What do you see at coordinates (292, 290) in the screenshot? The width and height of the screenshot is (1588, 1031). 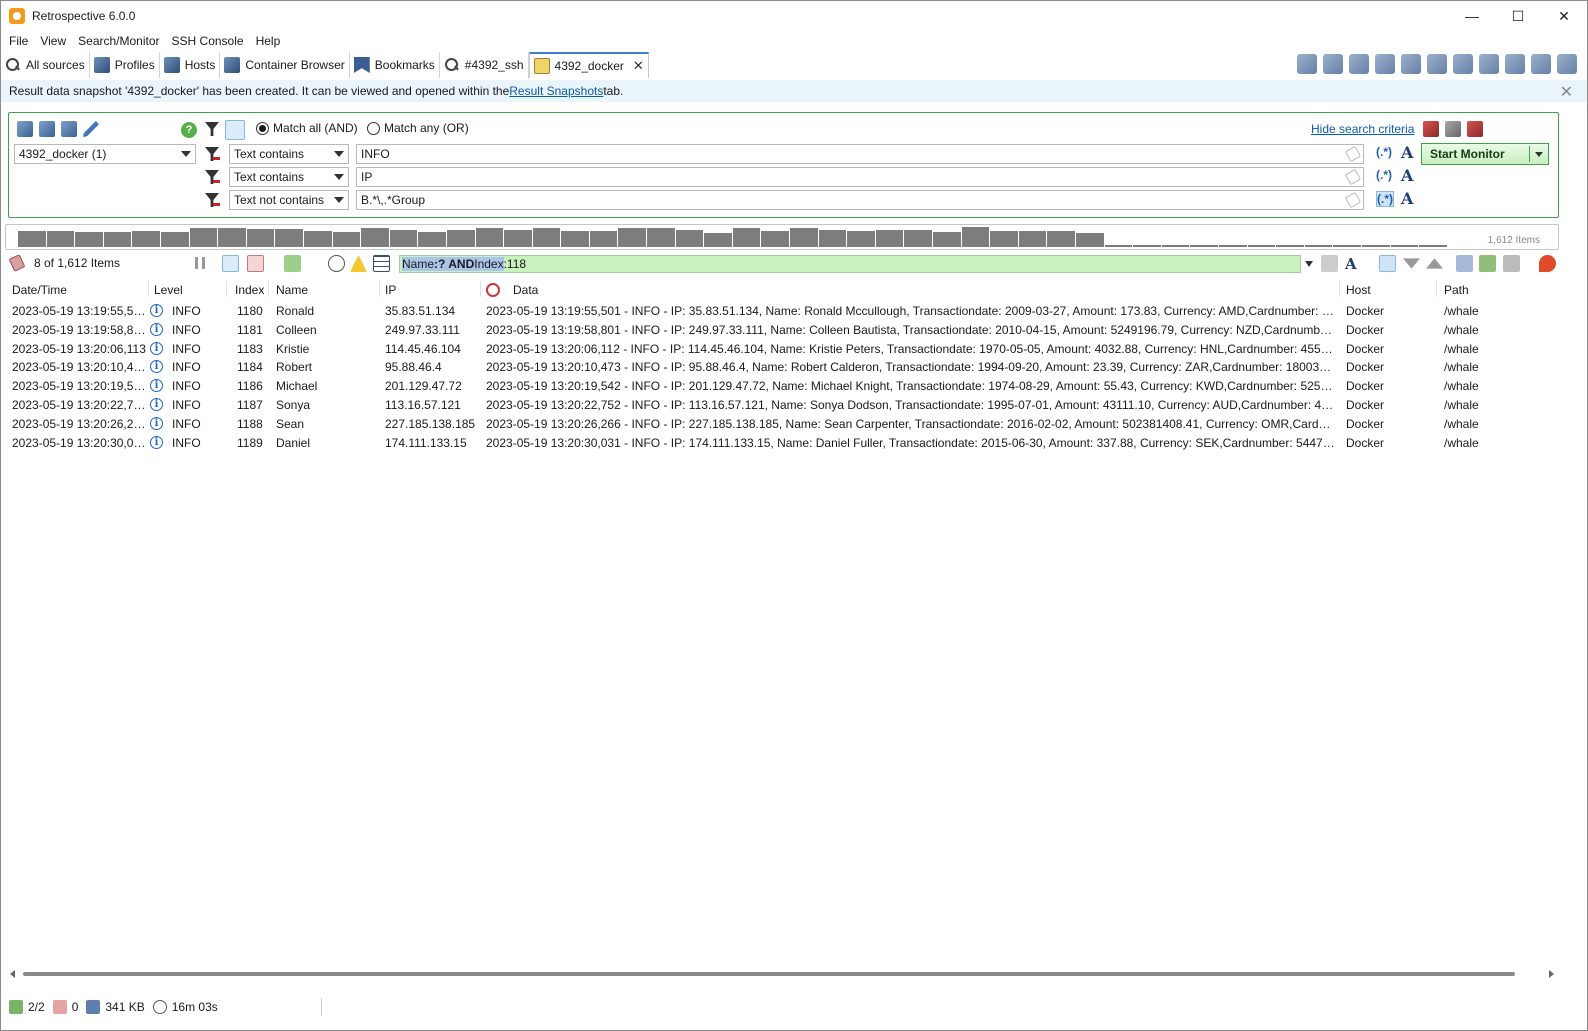 I see `column-header-name: Name` at bounding box center [292, 290].